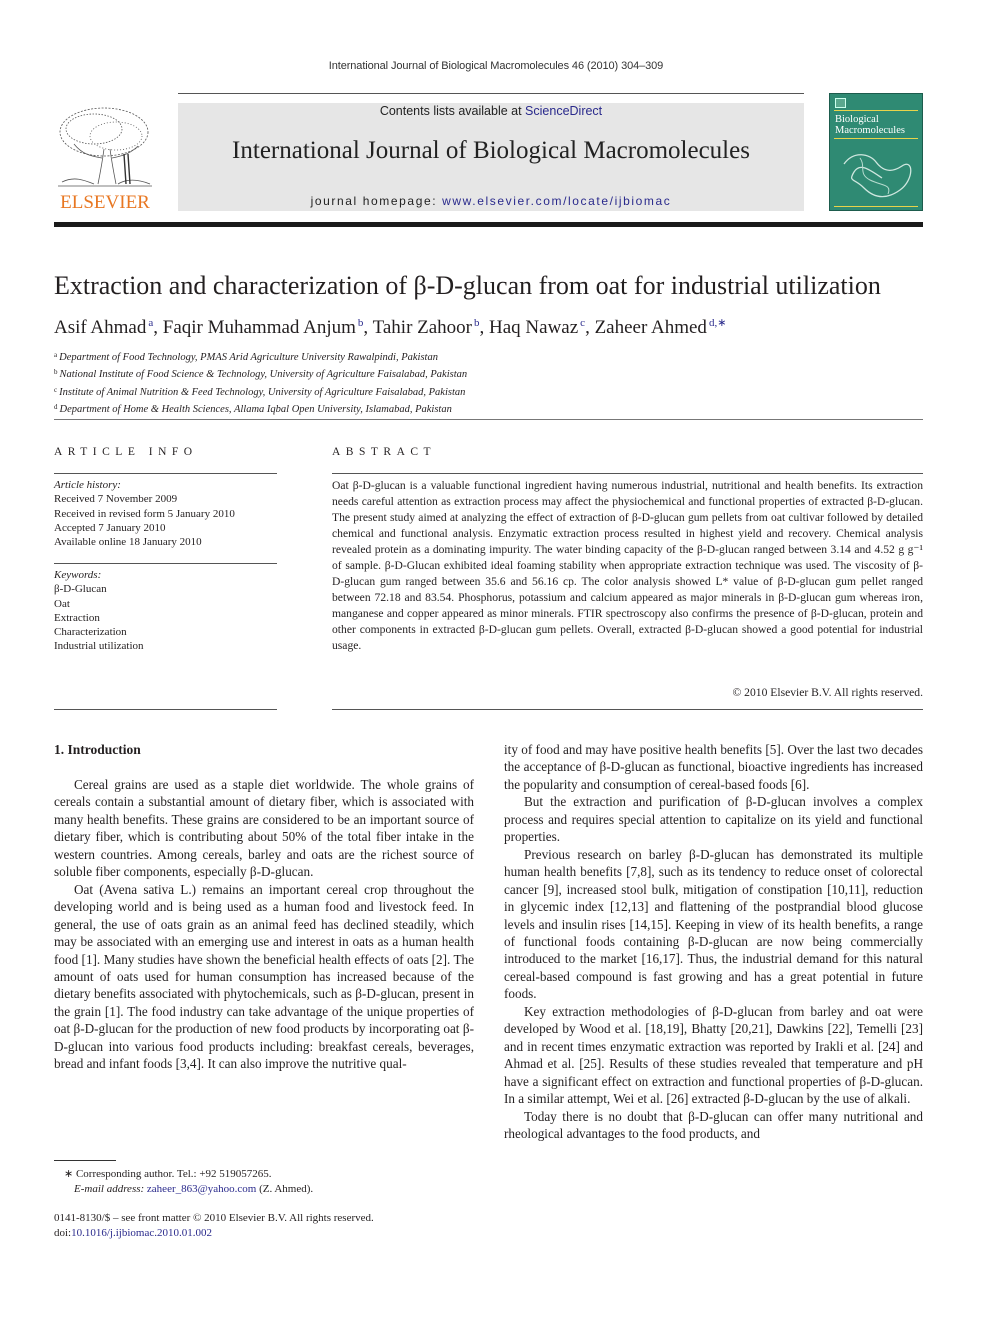 This screenshot has height=1323, width=992. Describe the element at coordinates (110, 527) in the screenshot. I see `history-item: Accepted 7 January 2010` at that location.